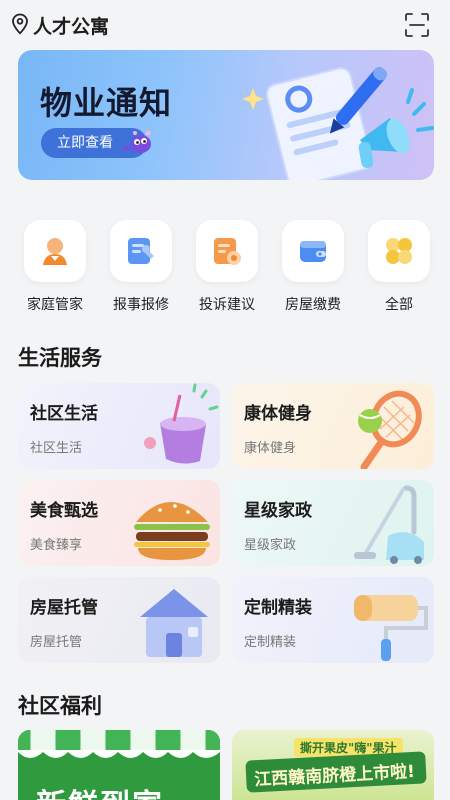 The height and width of the screenshot is (800, 450). Describe the element at coordinates (64, 608) in the screenshot. I see `card-title: 房屋托管` at that location.